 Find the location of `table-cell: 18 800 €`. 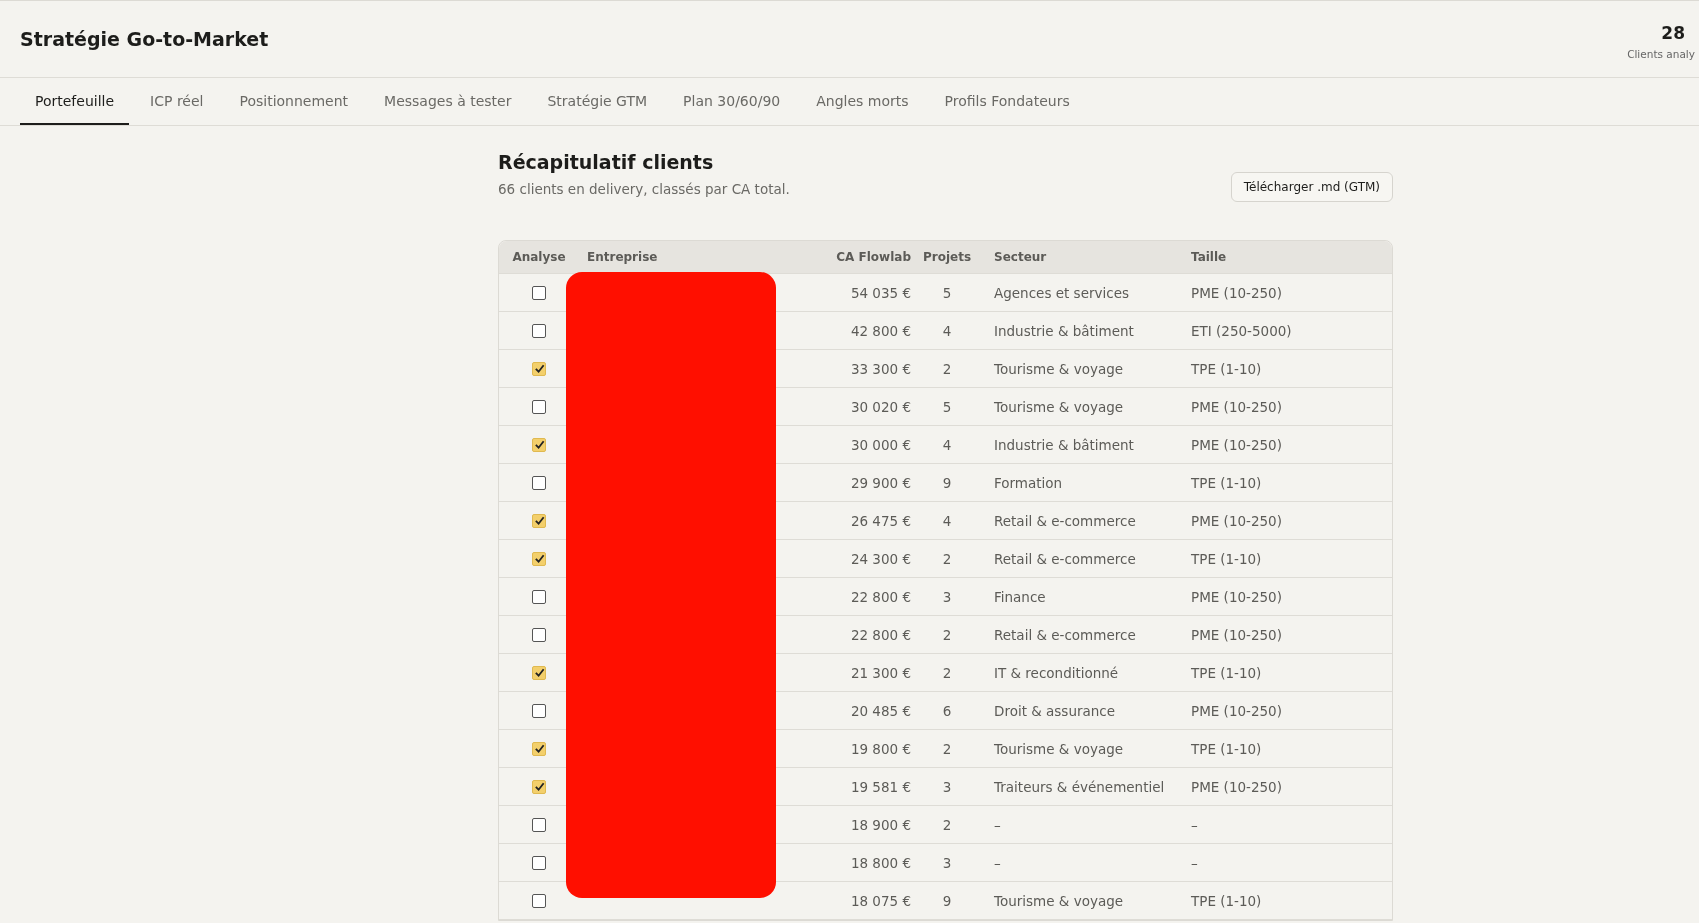

table-cell: 18 800 € is located at coordinates (880, 862).